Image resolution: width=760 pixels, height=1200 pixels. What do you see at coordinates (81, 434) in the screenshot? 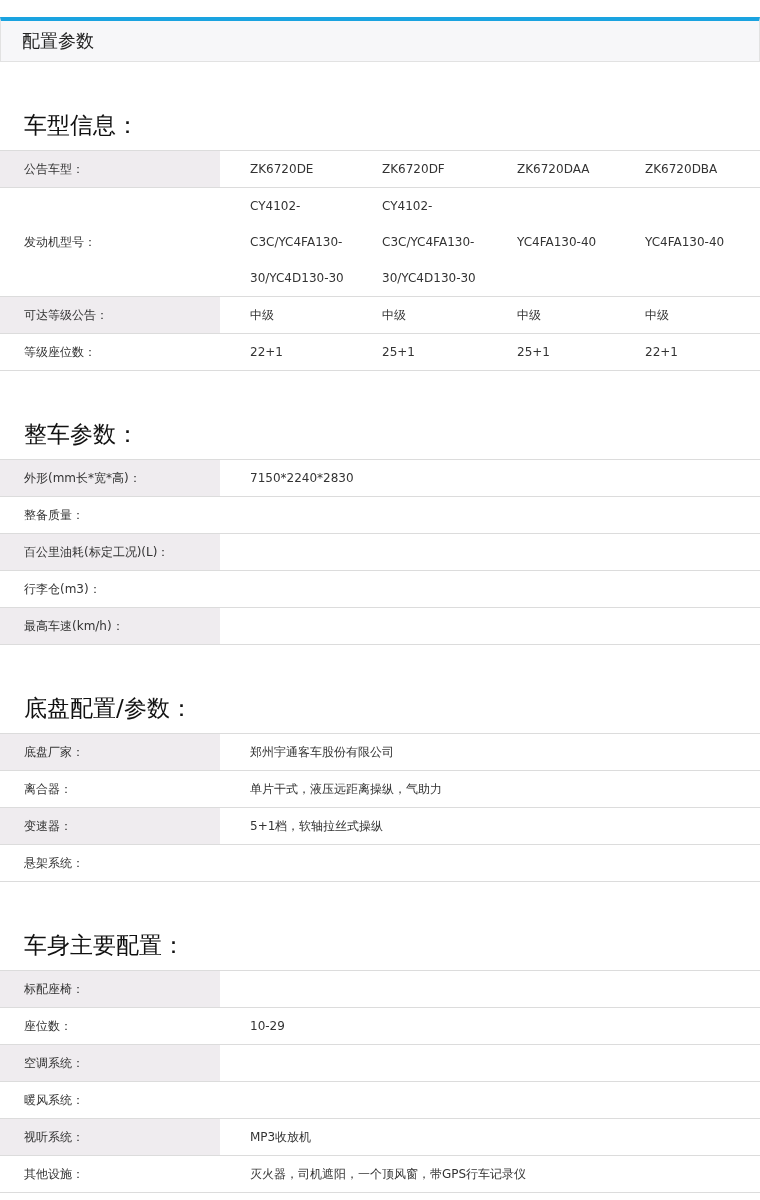
I see `section-title: 整车参数：` at bounding box center [81, 434].